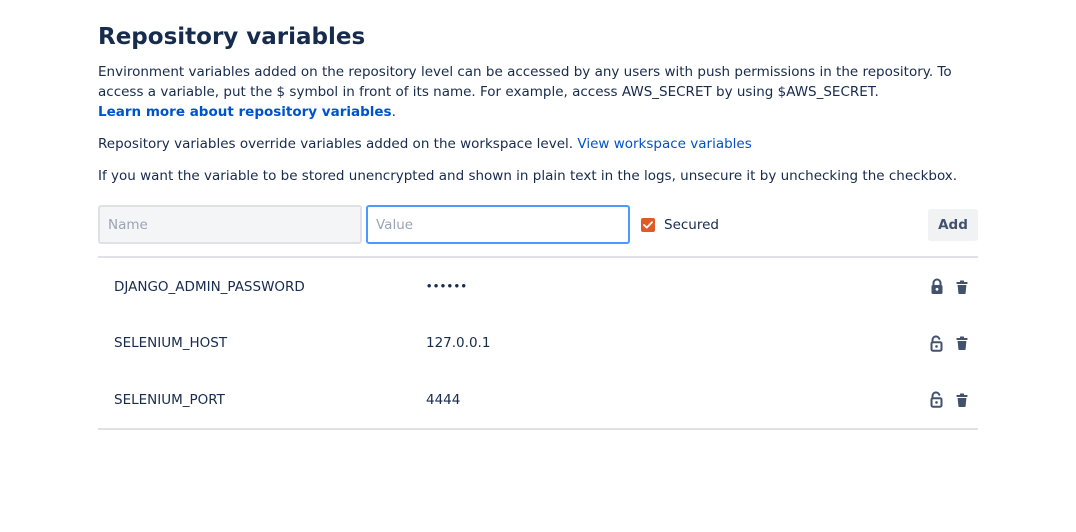  I want to click on view-workspace-variables-link: View workspace variables, so click(664, 144).